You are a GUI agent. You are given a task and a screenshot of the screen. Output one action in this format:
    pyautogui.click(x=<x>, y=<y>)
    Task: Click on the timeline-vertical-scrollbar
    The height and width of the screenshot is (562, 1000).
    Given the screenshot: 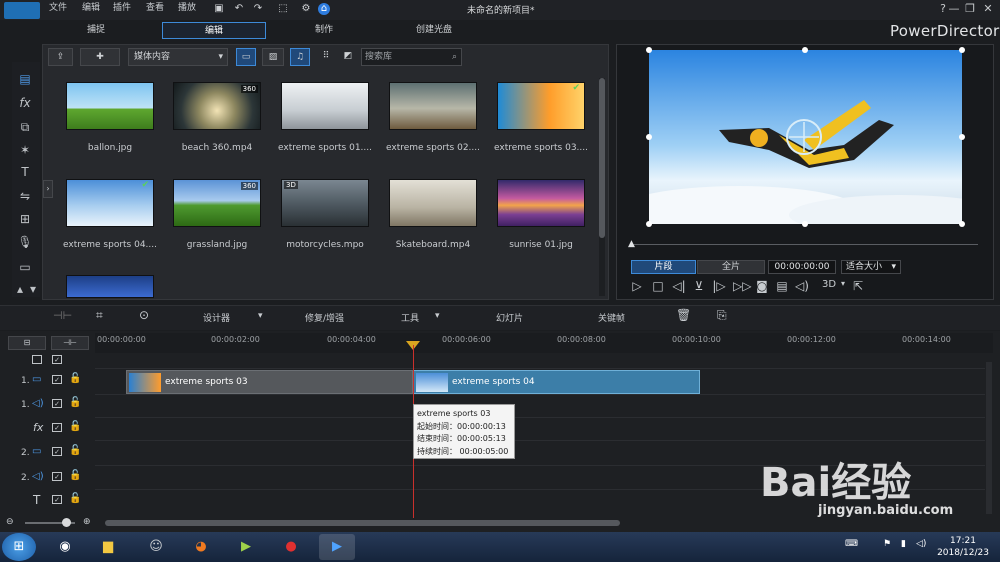 What is the action you would take?
    pyautogui.click(x=989, y=438)
    